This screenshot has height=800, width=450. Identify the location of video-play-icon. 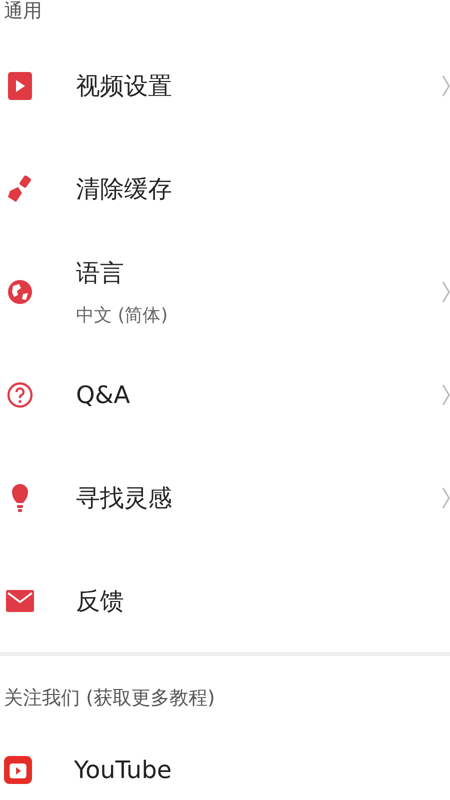
(18, 770).